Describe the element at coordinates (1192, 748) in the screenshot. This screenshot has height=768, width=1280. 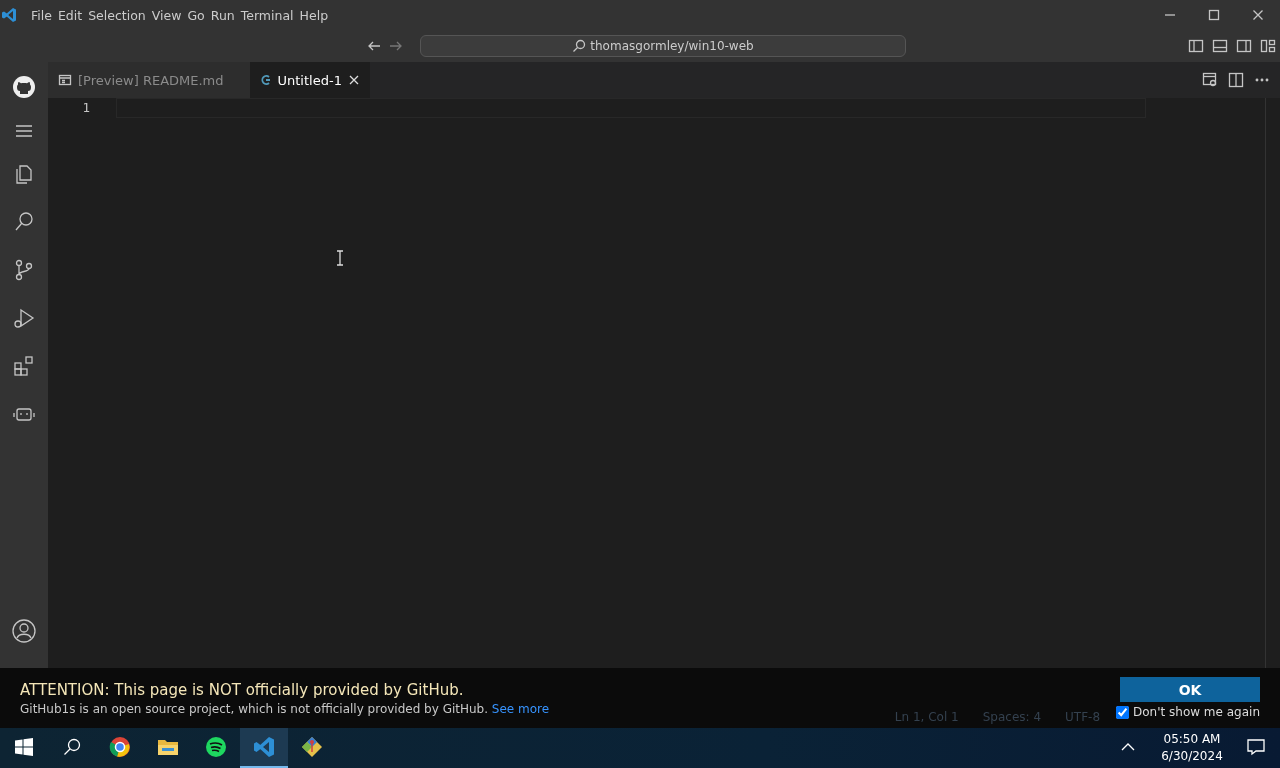
I see `clock: 05:50 AM 6/30/2024` at that location.